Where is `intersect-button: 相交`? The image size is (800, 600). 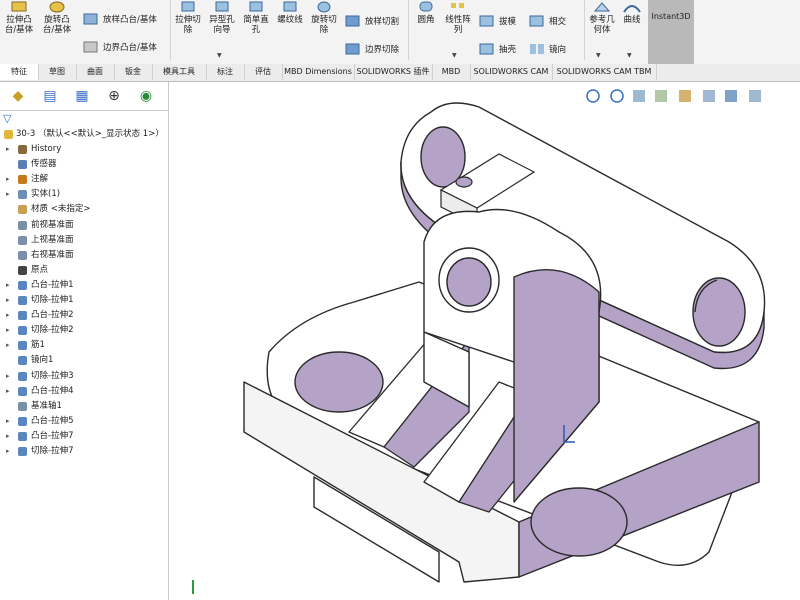
intersect-button: 相交 is located at coordinates (547, 21).